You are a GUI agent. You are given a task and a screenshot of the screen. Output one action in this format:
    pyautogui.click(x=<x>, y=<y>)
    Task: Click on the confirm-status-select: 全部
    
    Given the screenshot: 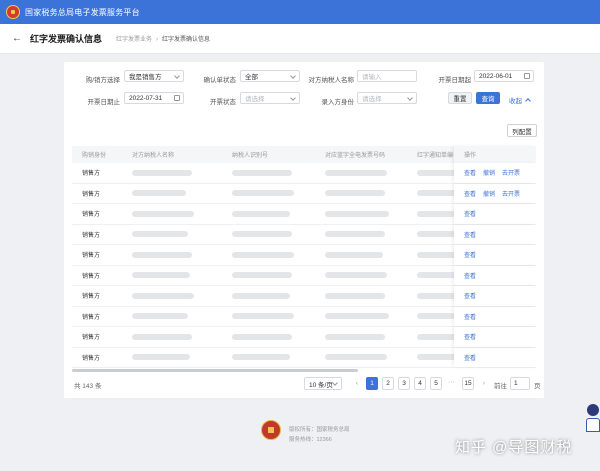 What is the action you would take?
    pyautogui.click(x=270, y=76)
    